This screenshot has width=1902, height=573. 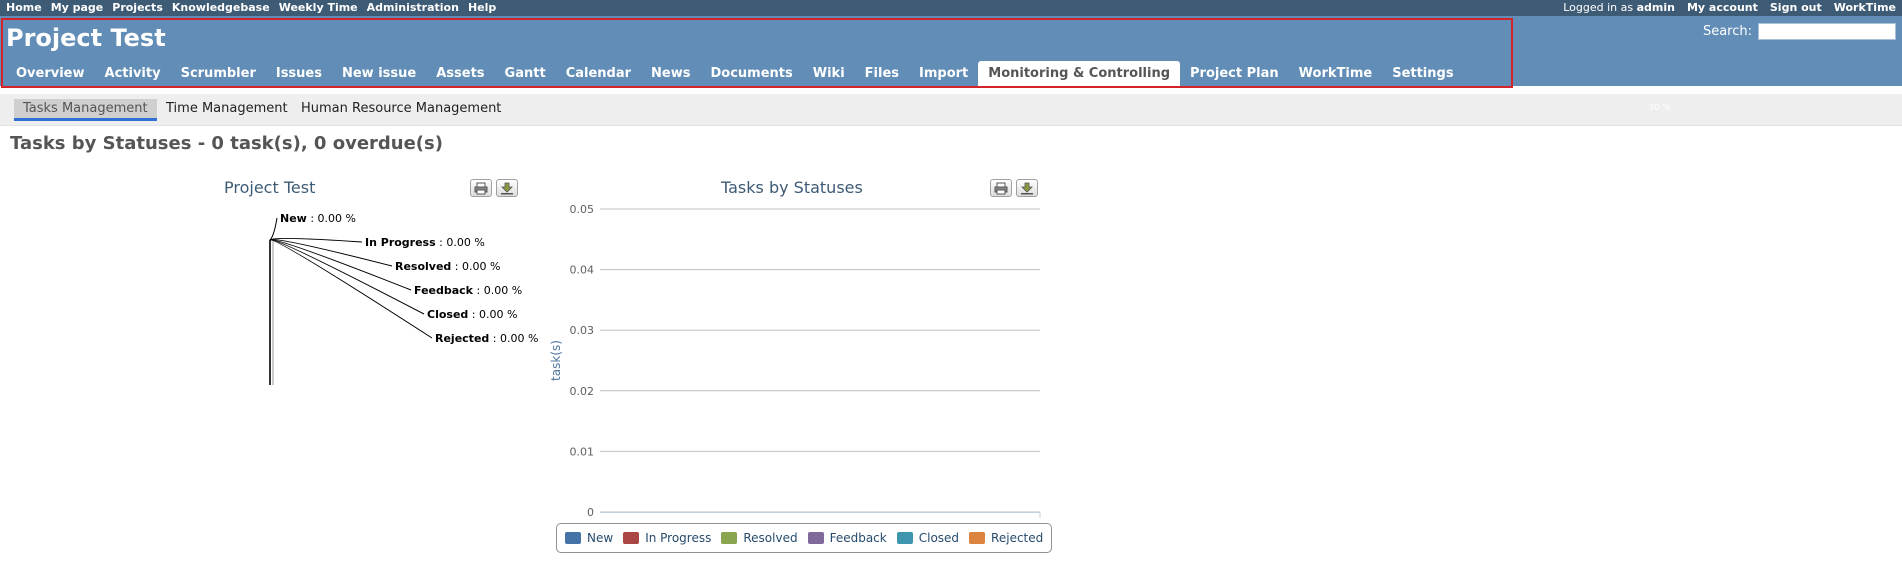 I want to click on logged-in-prefix: Logged in as, so click(x=1598, y=7).